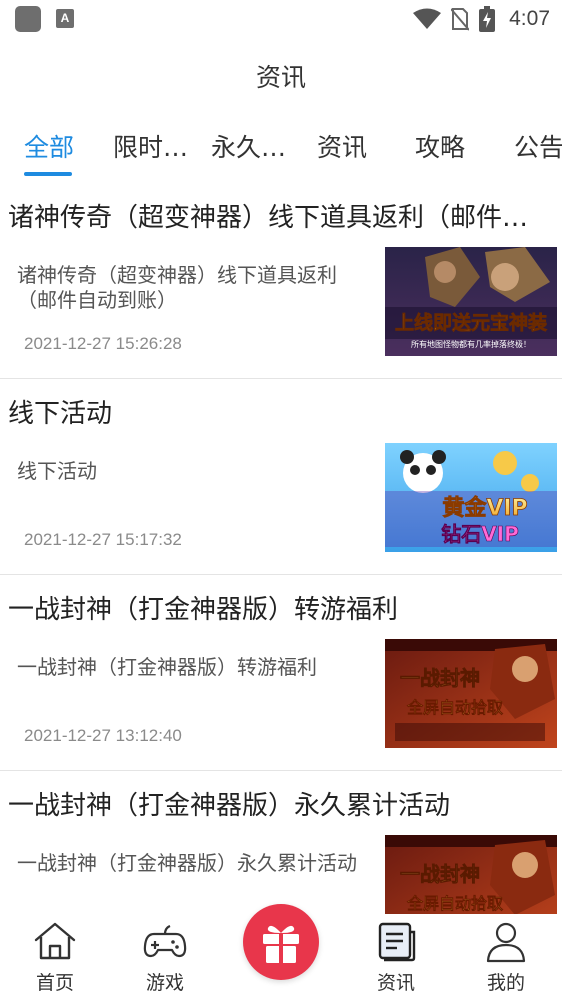 The width and height of the screenshot is (562, 1000). What do you see at coordinates (28, 19) in the screenshot?
I see `app-icon` at bounding box center [28, 19].